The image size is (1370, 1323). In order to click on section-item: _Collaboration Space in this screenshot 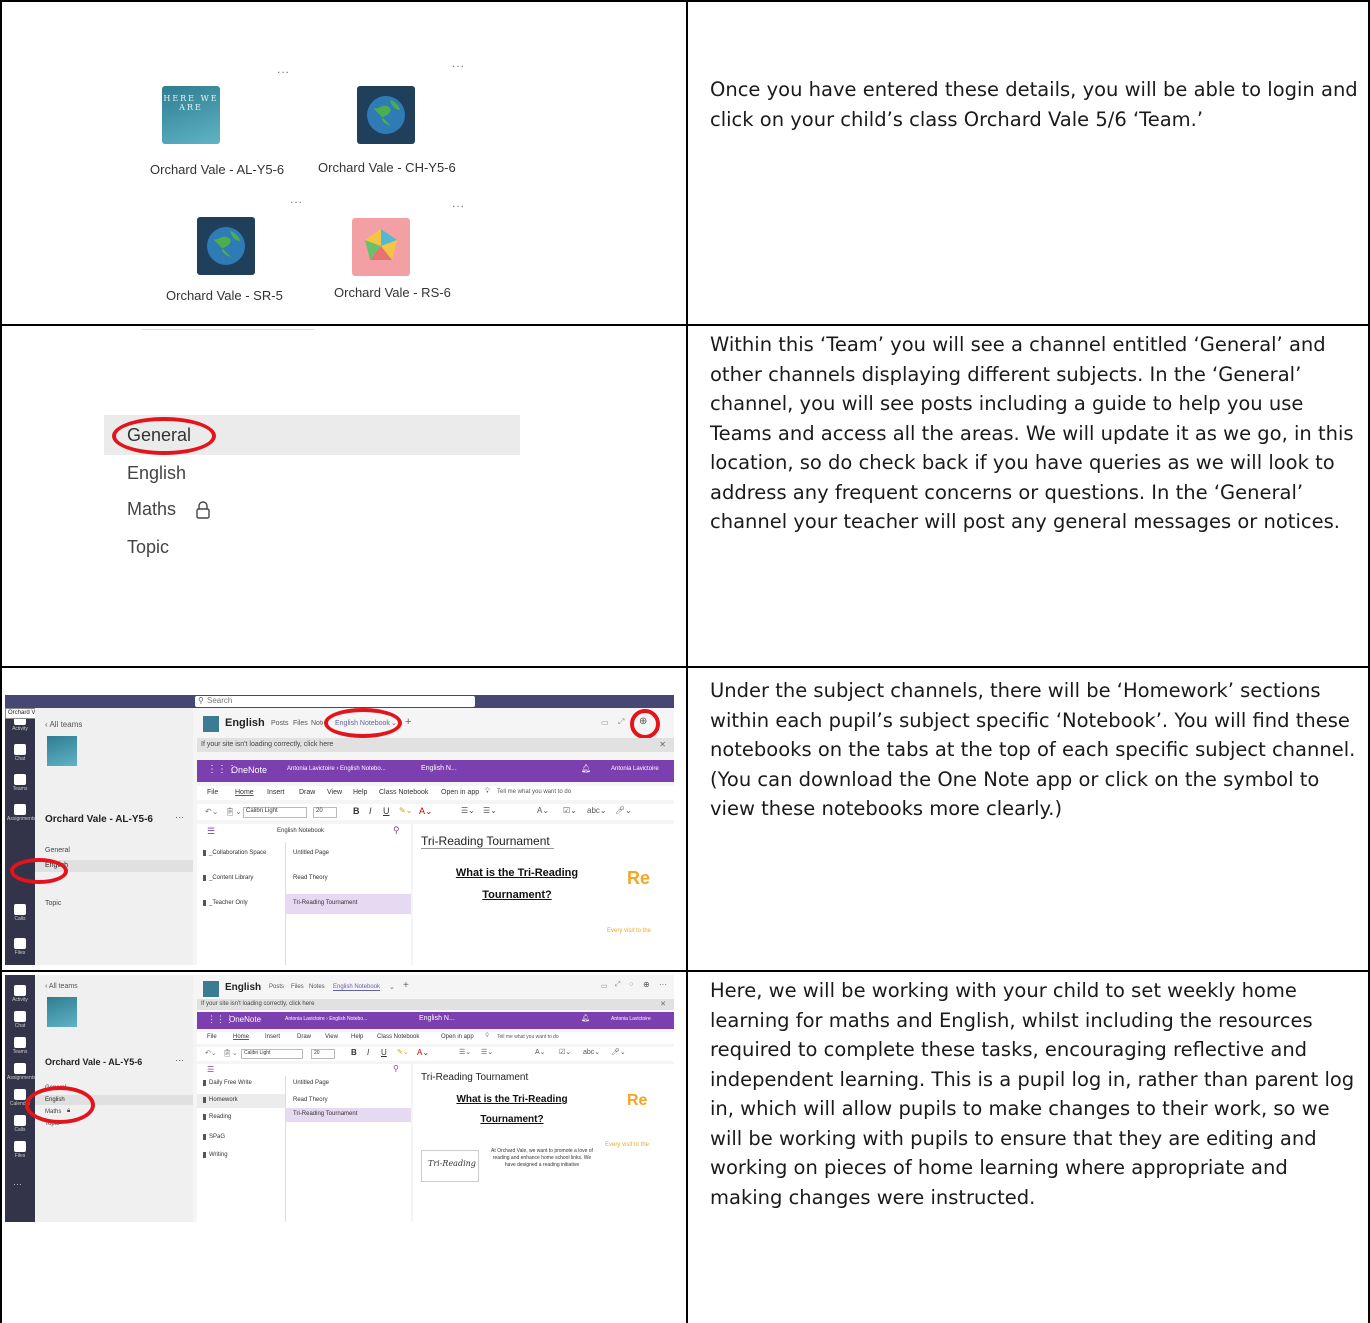, I will do `click(234, 853)`.